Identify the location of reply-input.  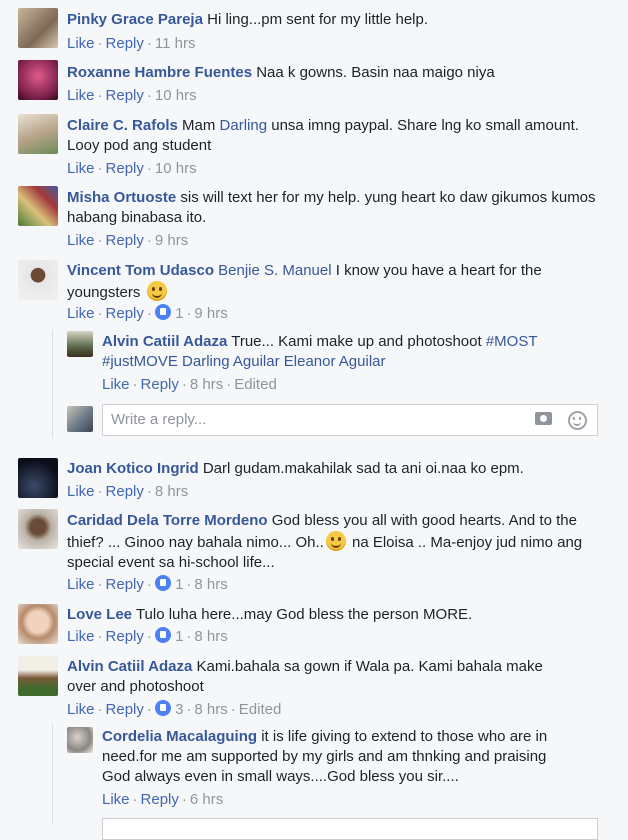
(350, 829).